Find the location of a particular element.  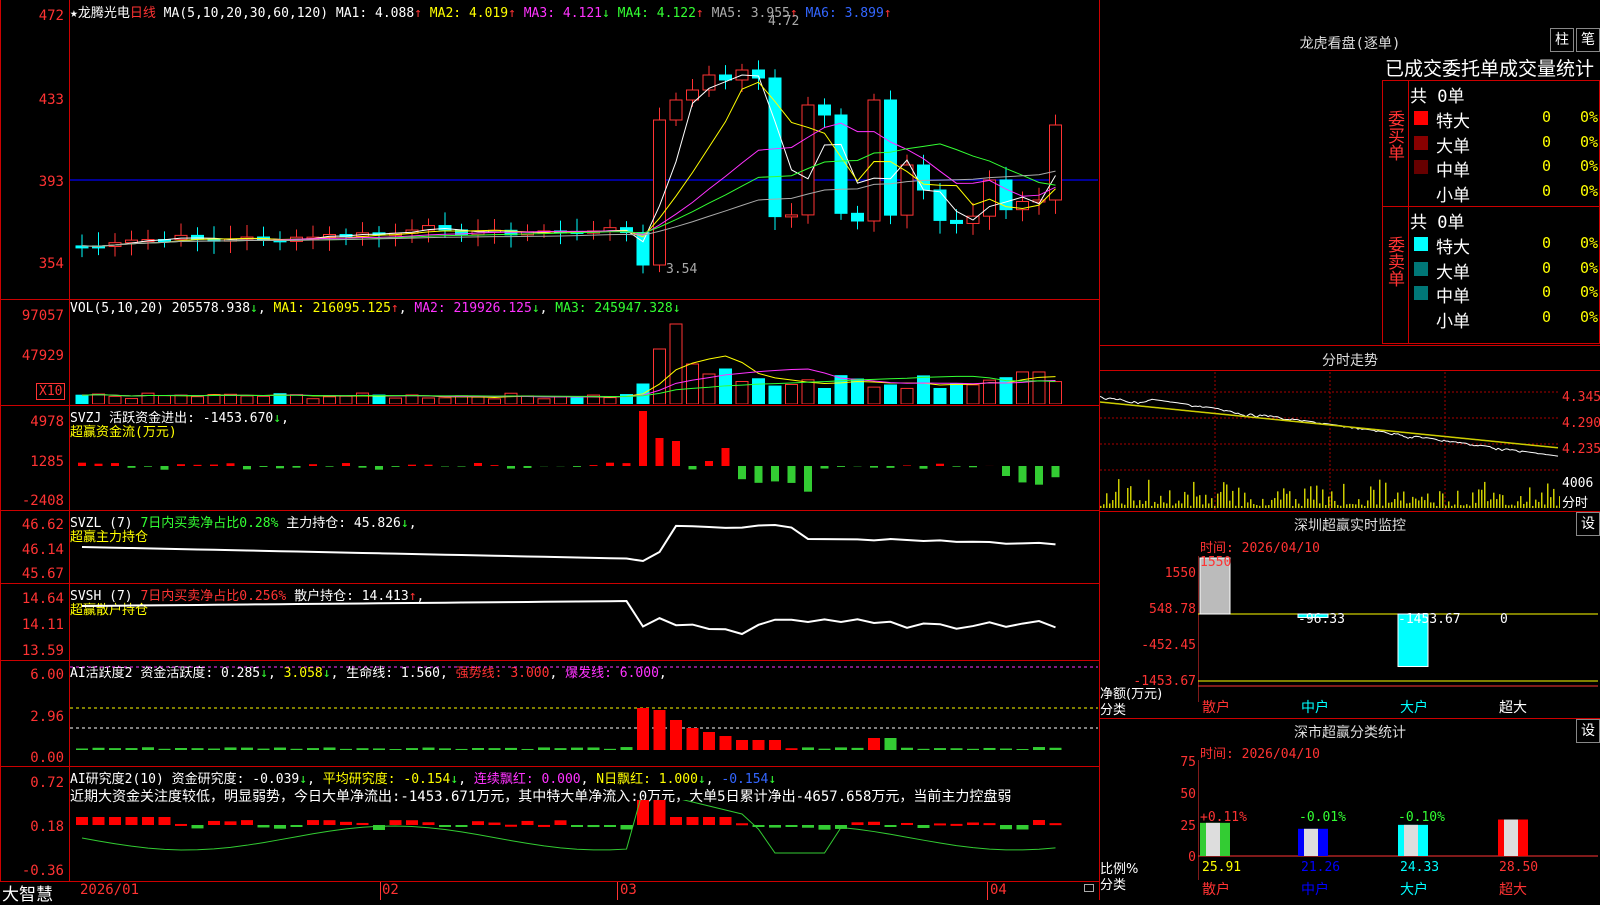

ai10-chart is located at coordinates (584, 840).